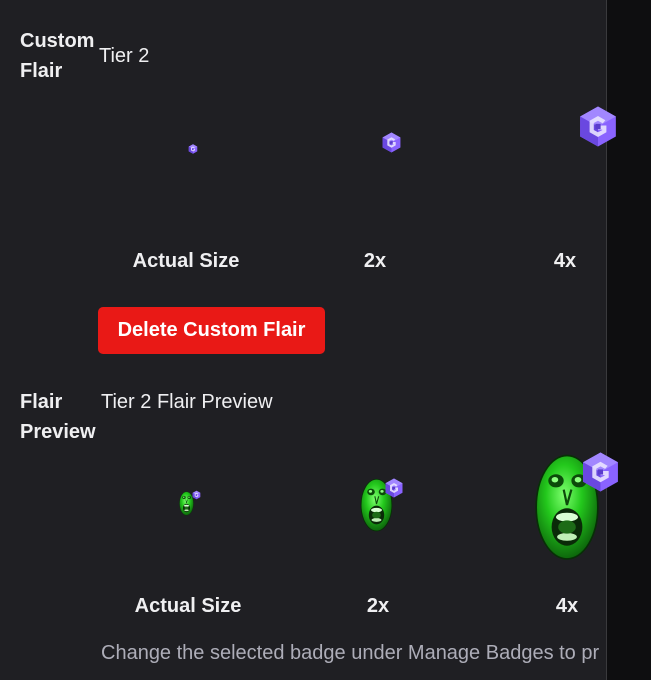 The width and height of the screenshot is (651, 680). What do you see at coordinates (57, 56) in the screenshot?
I see `custom-flair-label: Custom Flair` at bounding box center [57, 56].